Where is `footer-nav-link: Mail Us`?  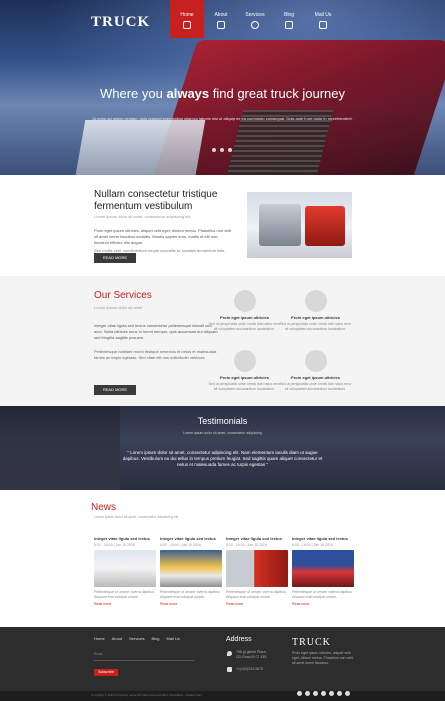 footer-nav-link: Mail Us is located at coordinates (172, 638).